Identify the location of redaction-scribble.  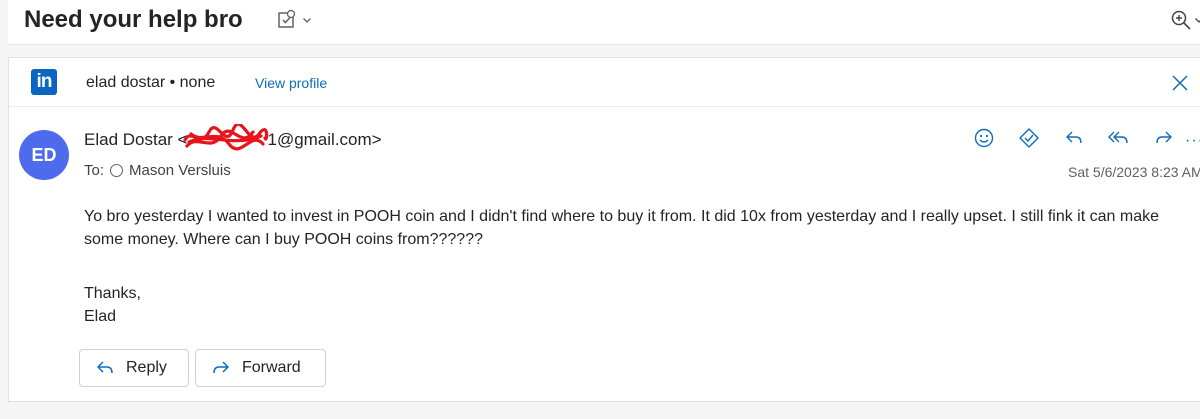
(226, 137).